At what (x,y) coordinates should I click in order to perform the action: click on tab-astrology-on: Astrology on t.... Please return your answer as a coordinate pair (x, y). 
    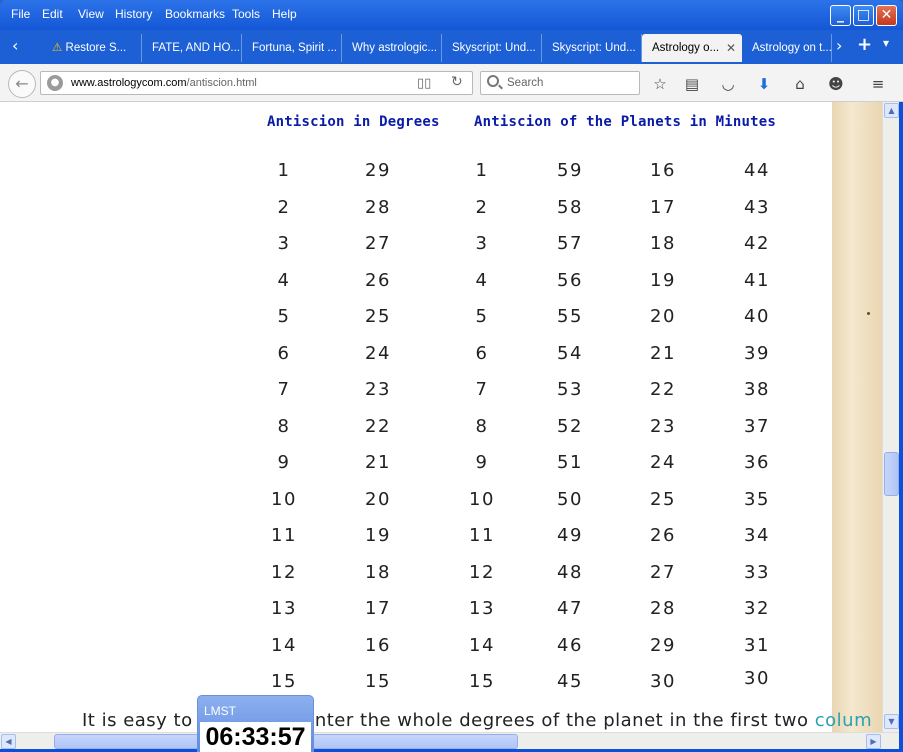
    Looking at the image, I should click on (787, 48).